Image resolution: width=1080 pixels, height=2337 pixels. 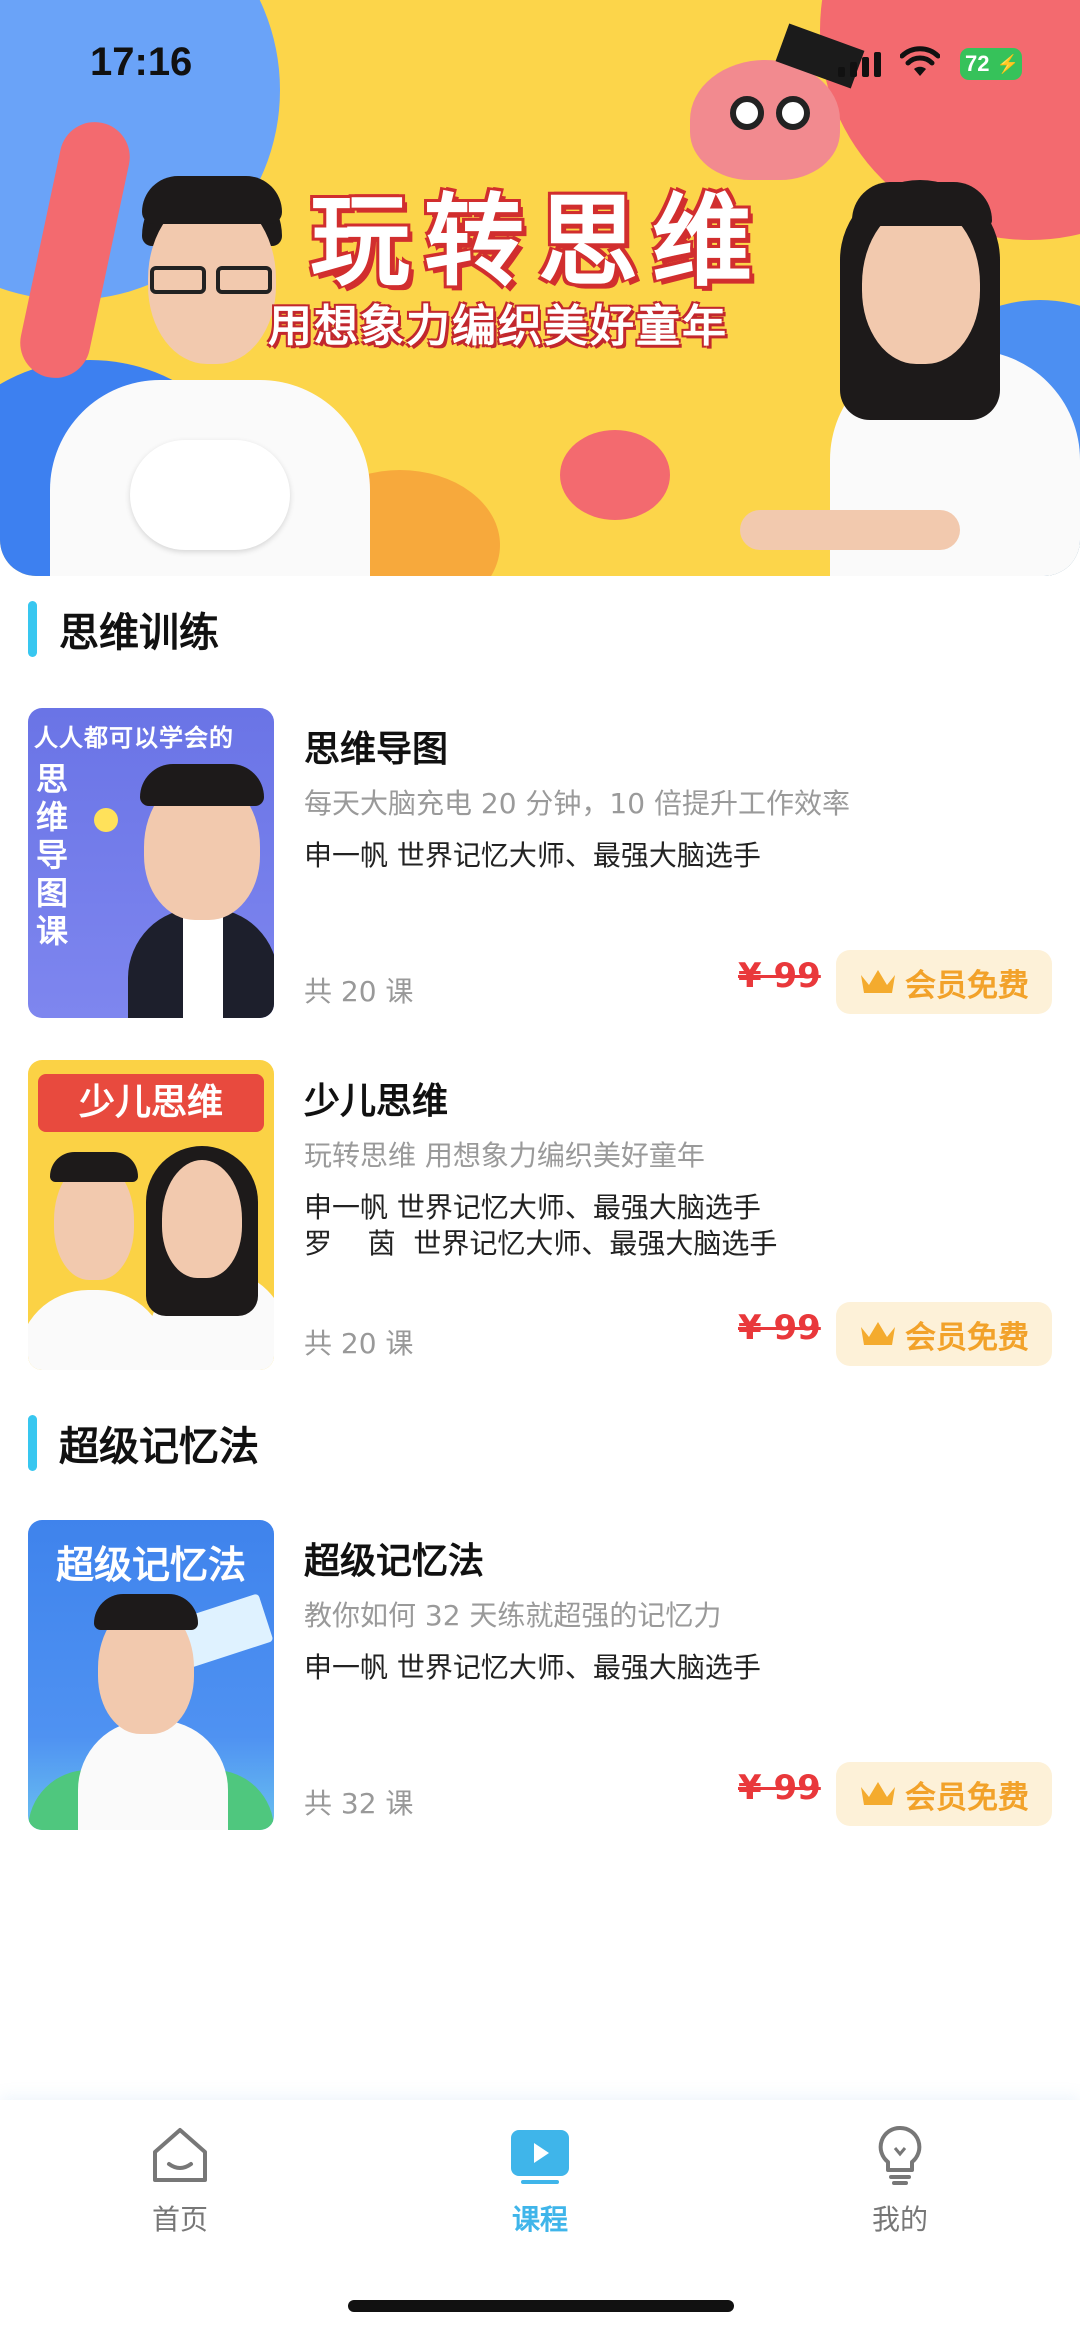 What do you see at coordinates (150, 1565) in the screenshot?
I see `thumbnail-title: 超级记忆法` at bounding box center [150, 1565].